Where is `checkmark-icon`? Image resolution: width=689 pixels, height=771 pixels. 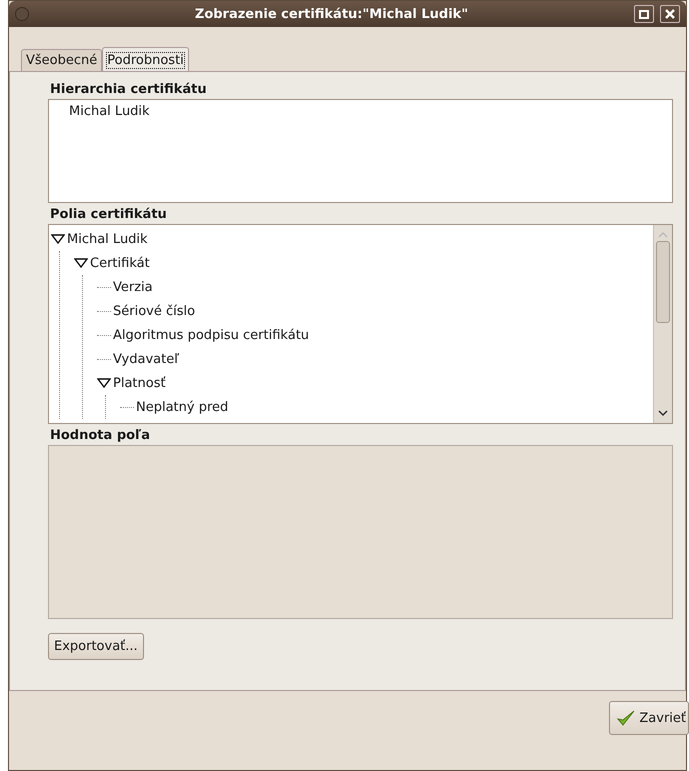
checkmark-icon is located at coordinates (626, 718).